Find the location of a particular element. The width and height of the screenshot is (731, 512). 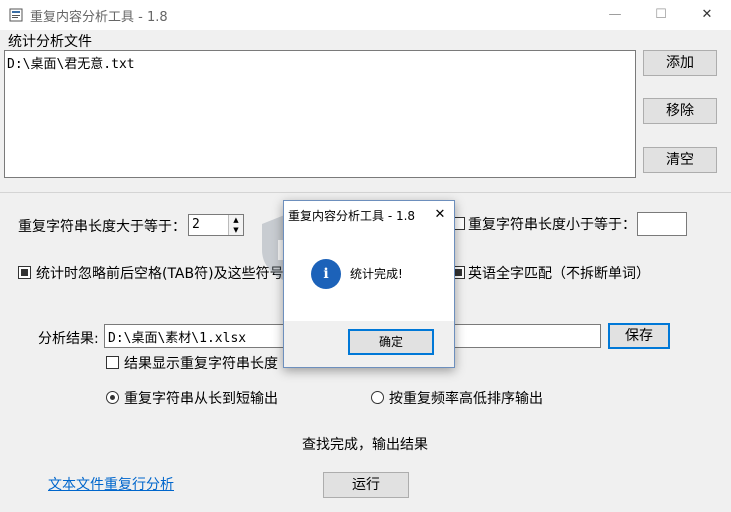

window-title: 重复内容分析工具 - 1.8 is located at coordinates (99, 17).